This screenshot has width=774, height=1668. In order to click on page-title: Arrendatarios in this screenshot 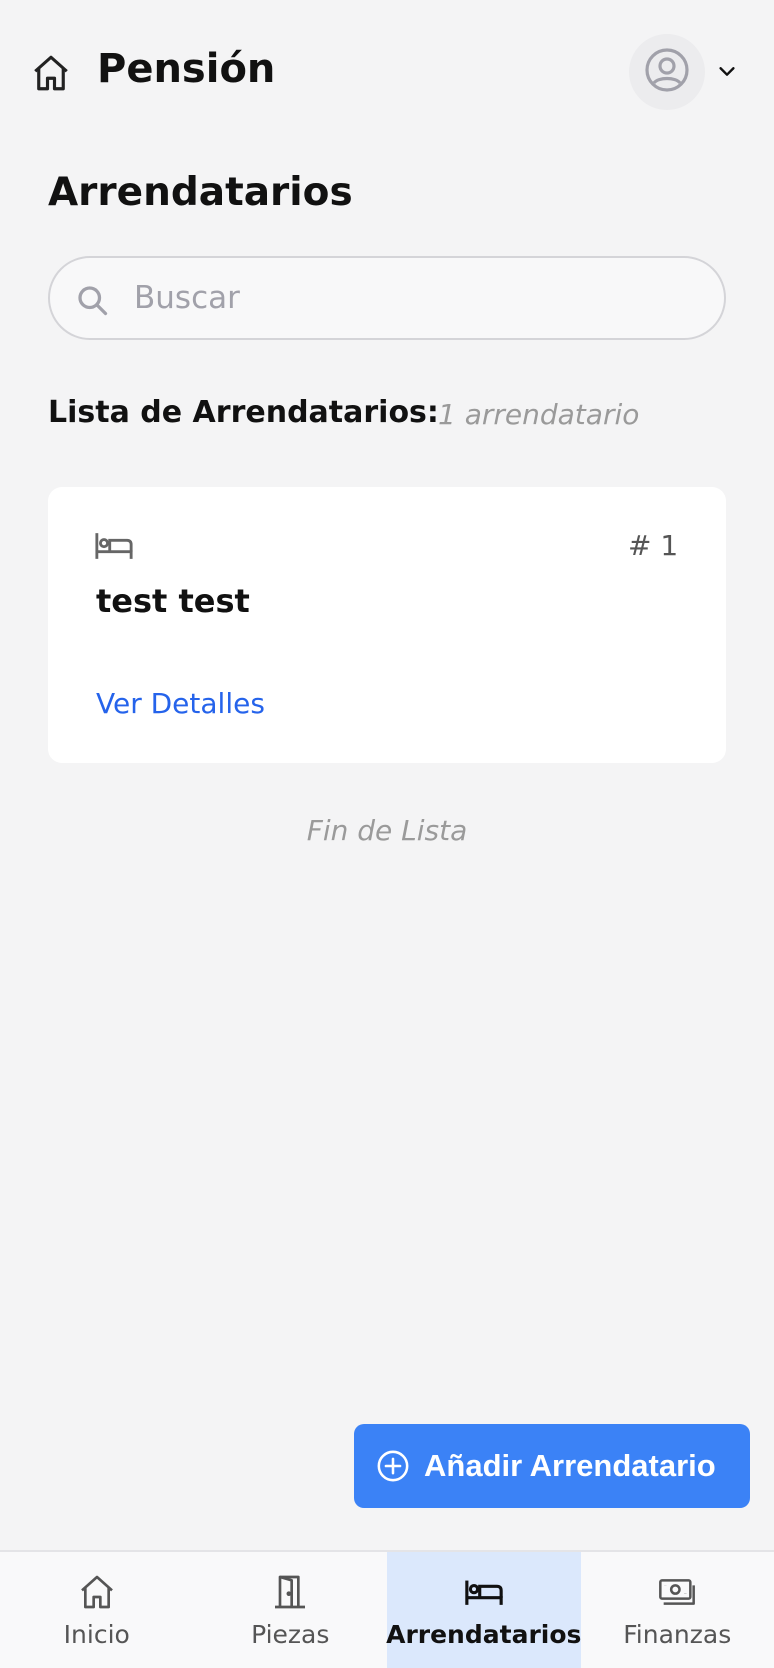, I will do `click(200, 192)`.